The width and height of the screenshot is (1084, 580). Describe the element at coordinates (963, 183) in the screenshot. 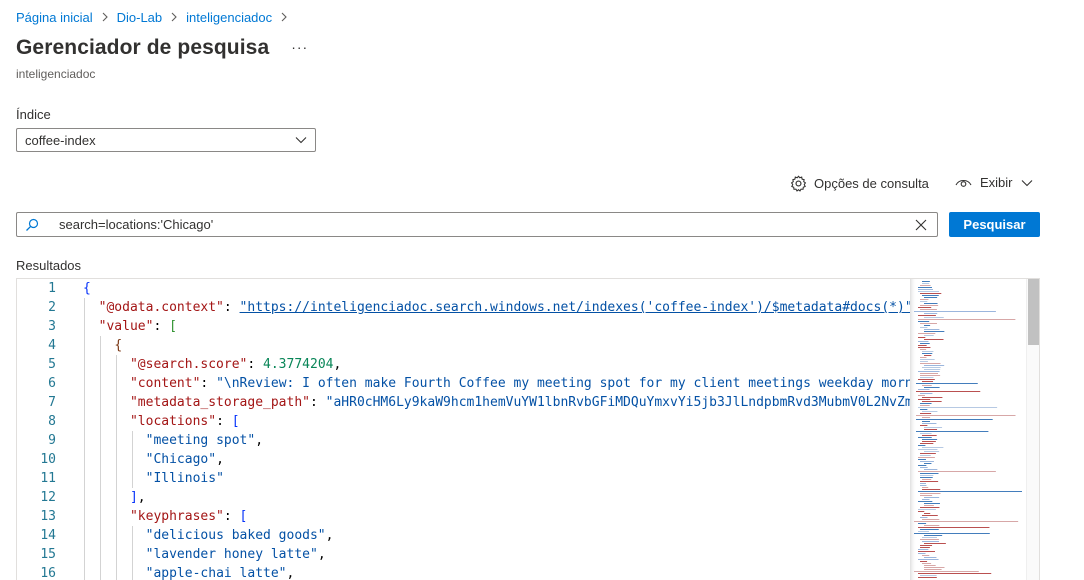

I see `eye-icon` at that location.